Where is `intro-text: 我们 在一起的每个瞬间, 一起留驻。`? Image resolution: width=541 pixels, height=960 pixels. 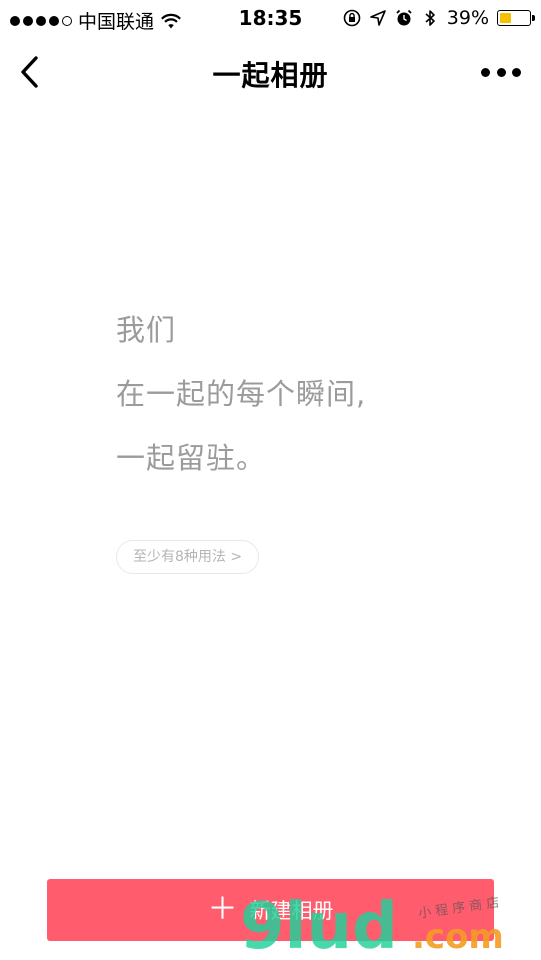
intro-text: 我们 在一起的每个瞬间, 一起留驻。 is located at coordinates (241, 394).